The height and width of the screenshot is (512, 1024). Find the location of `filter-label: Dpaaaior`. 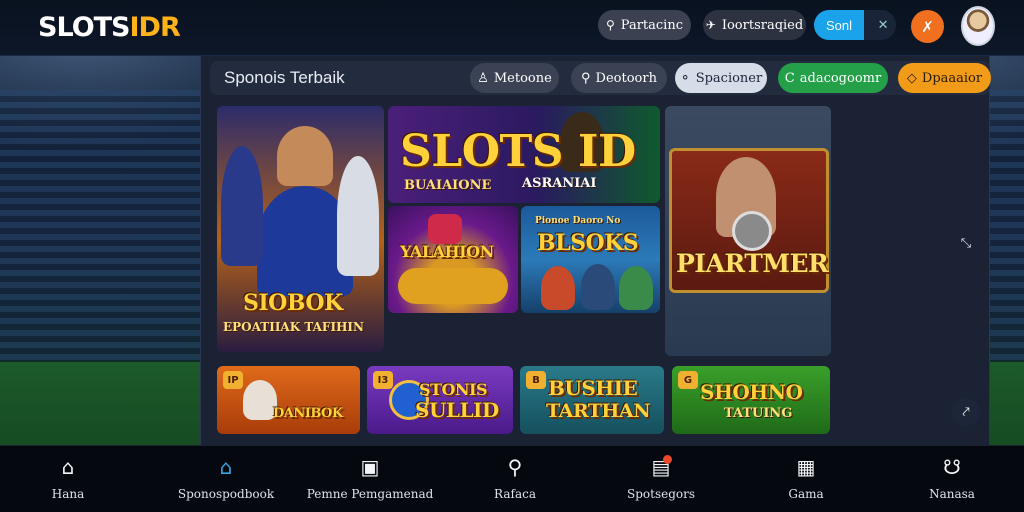

filter-label: Dpaaaior is located at coordinates (952, 78).